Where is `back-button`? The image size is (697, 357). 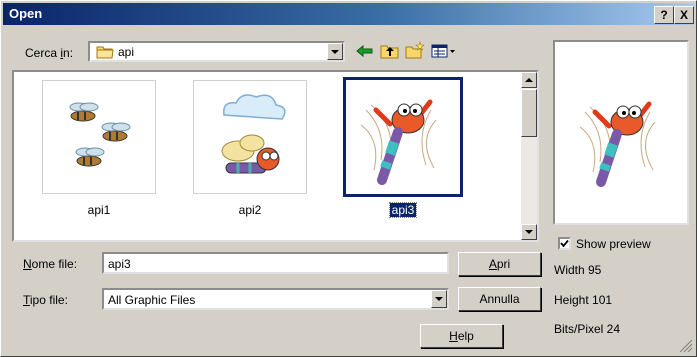
back-button is located at coordinates (365, 51).